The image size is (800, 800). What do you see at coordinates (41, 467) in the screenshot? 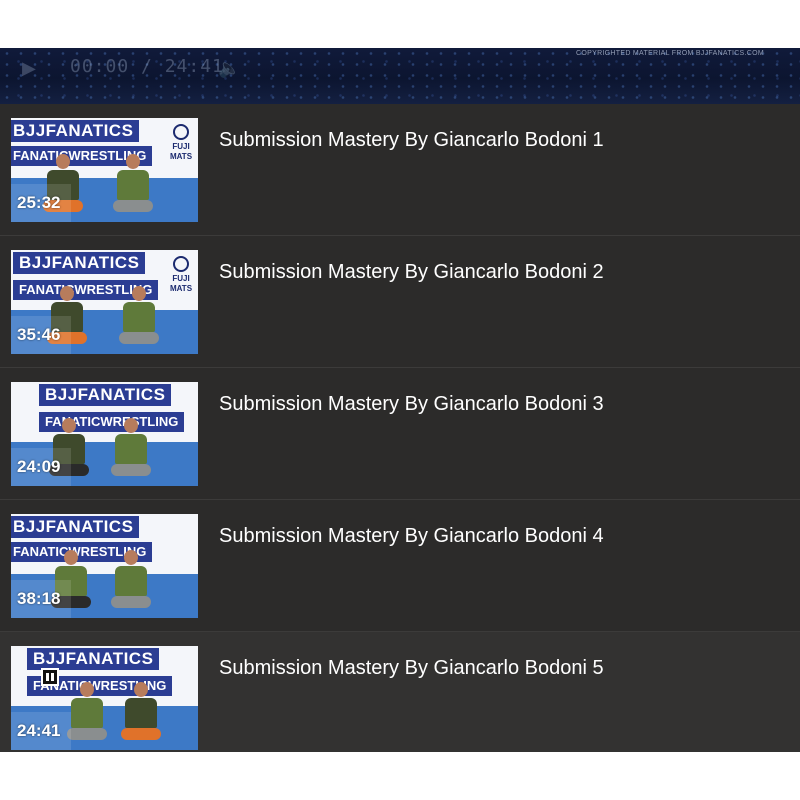
I see `video-duration: 24:09` at bounding box center [41, 467].